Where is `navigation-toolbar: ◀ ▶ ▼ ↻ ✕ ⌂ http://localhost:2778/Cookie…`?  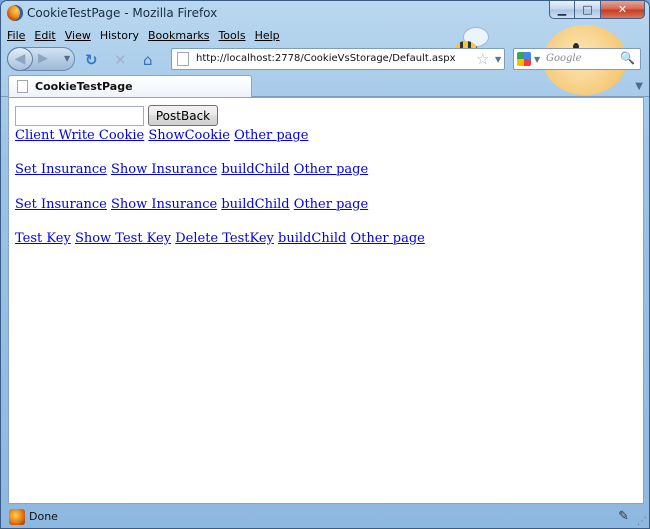
navigation-toolbar: ◀ ▶ ▼ ↻ ✕ ⌂ http://localhost:2778/Cookie… is located at coordinates (325, 59).